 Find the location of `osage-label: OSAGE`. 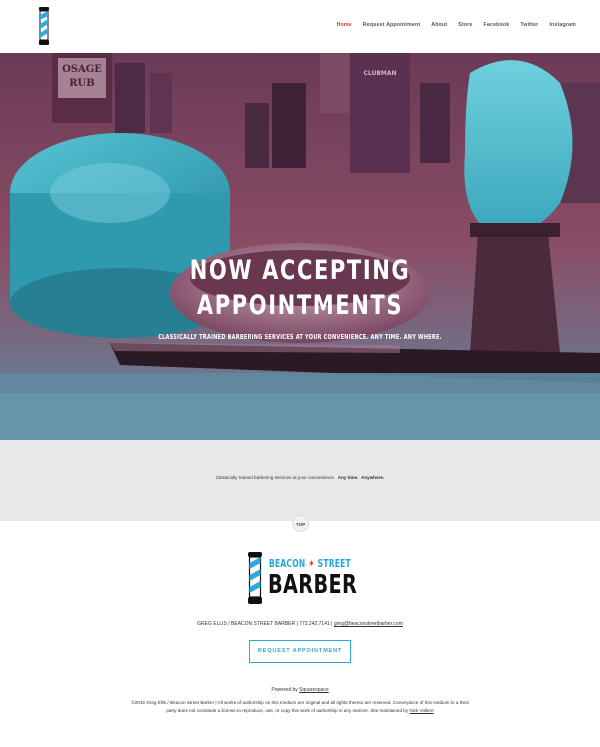

osage-label: OSAGE is located at coordinates (82, 69).